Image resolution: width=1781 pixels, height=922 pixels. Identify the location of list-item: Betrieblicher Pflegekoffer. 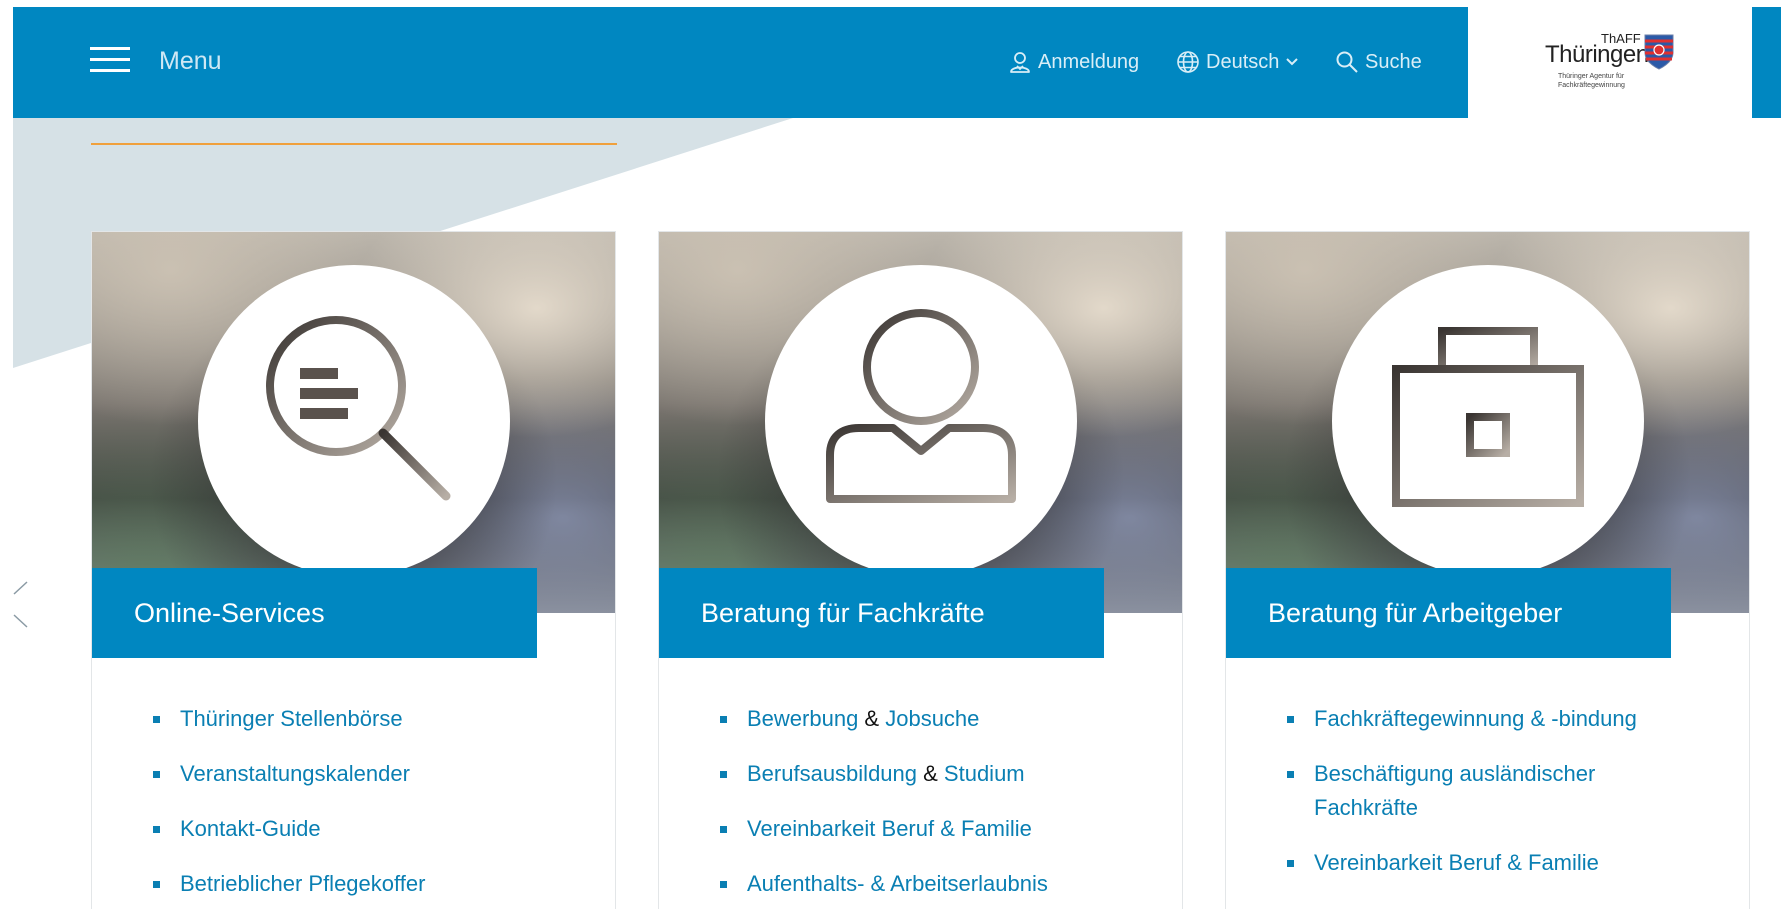
(372, 884).